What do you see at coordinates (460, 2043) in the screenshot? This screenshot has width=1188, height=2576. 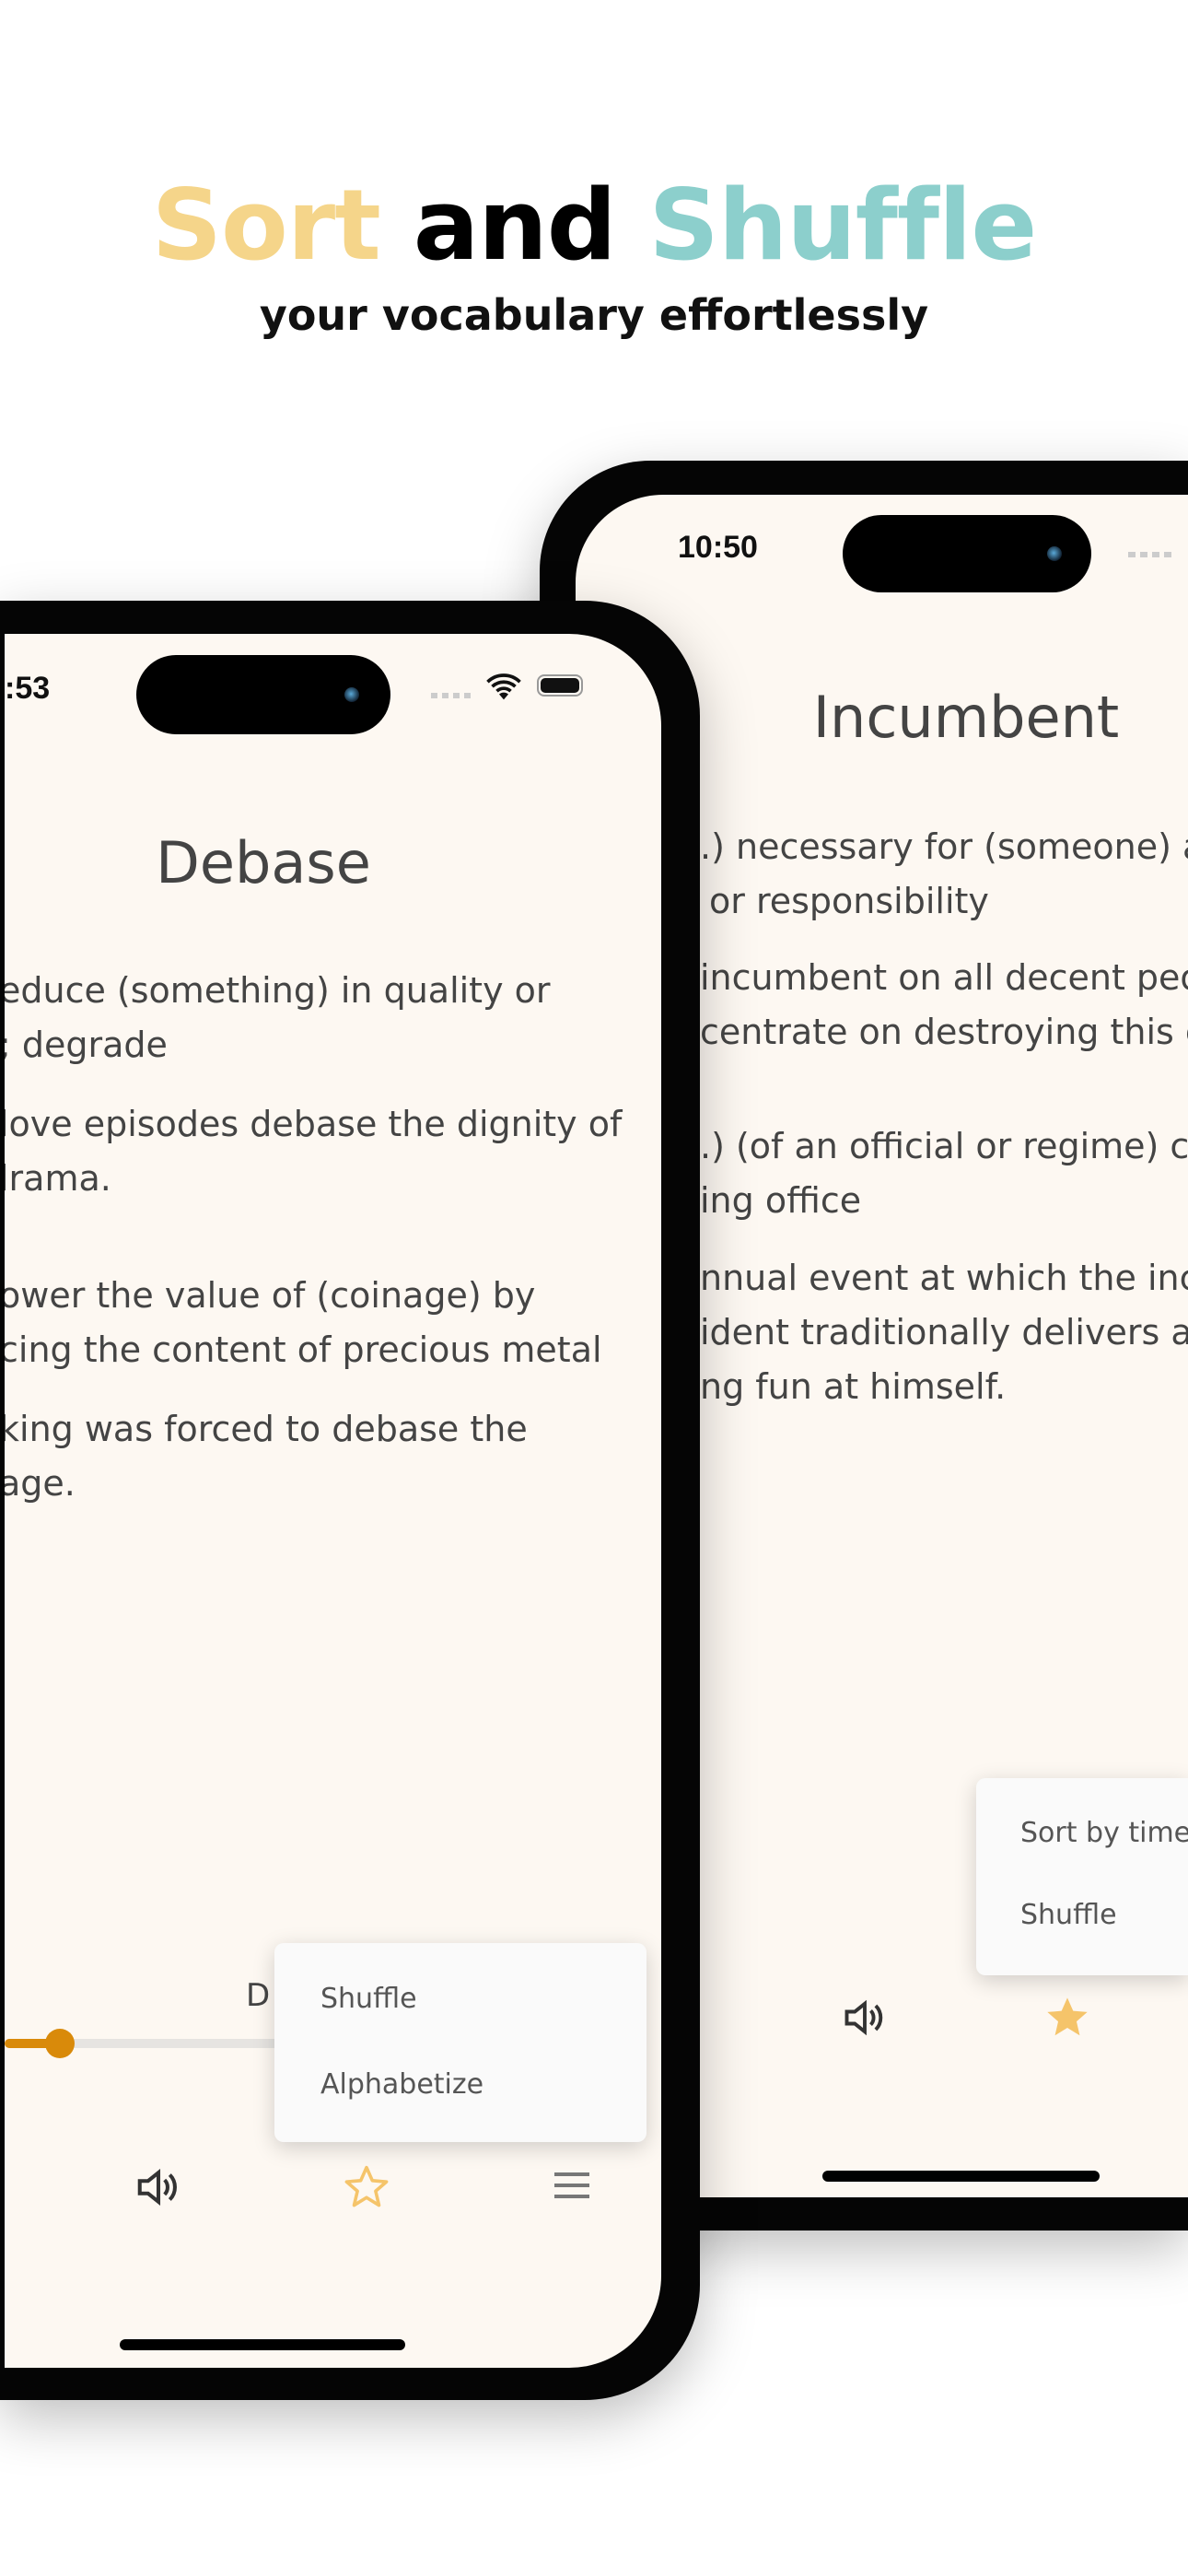 I see `sort-menu: Shuffle Alphabetize` at bounding box center [460, 2043].